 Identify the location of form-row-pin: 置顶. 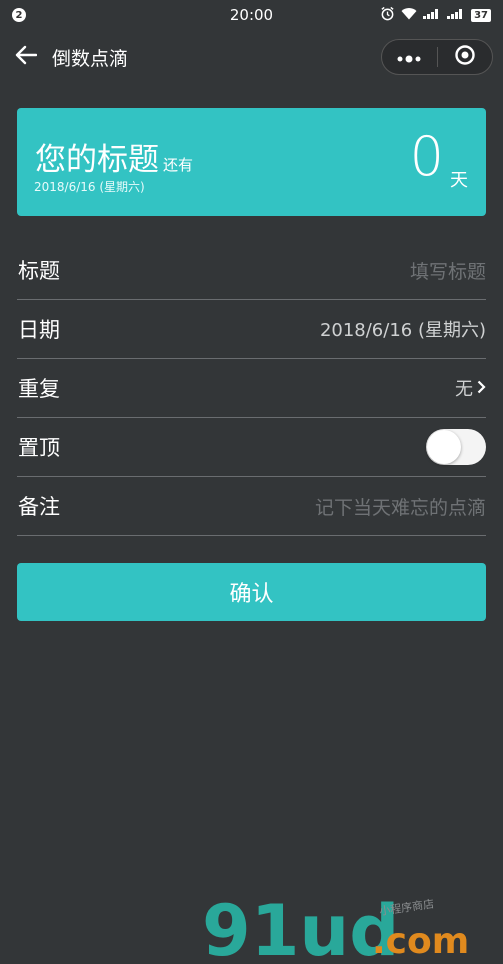
(251, 447).